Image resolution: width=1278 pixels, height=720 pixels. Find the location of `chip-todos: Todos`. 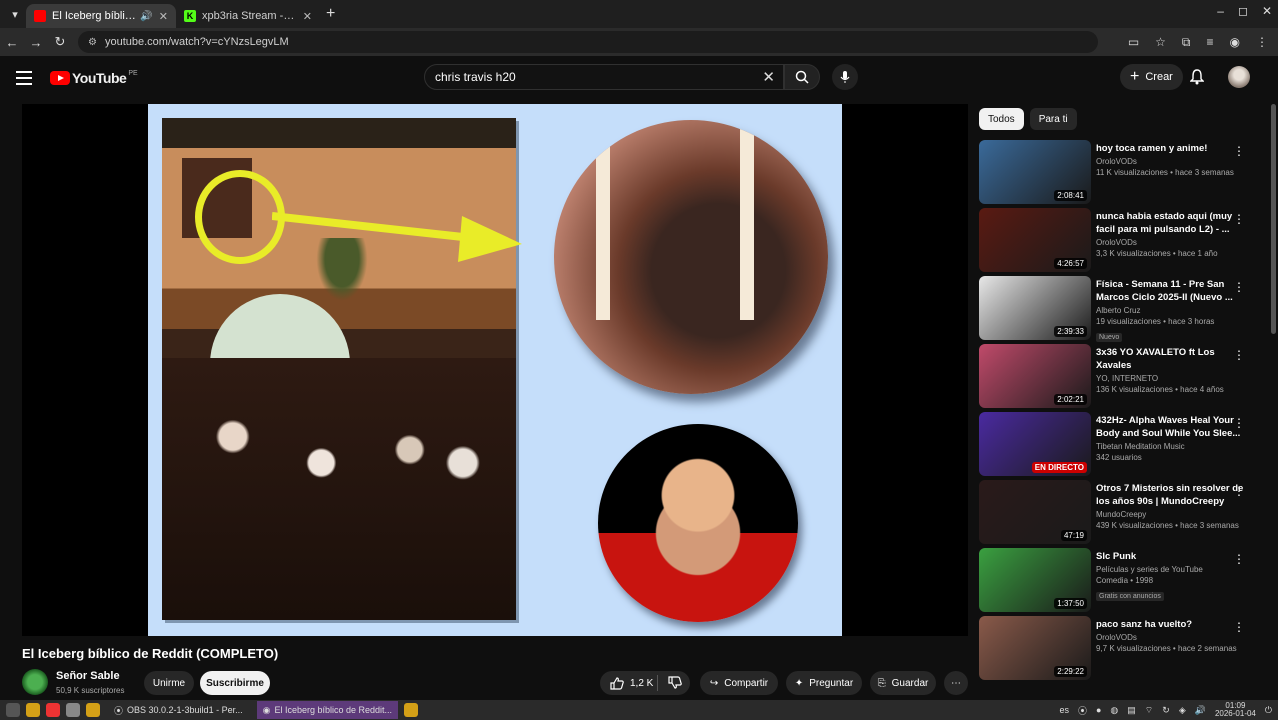

chip-todos: Todos is located at coordinates (1001, 119).